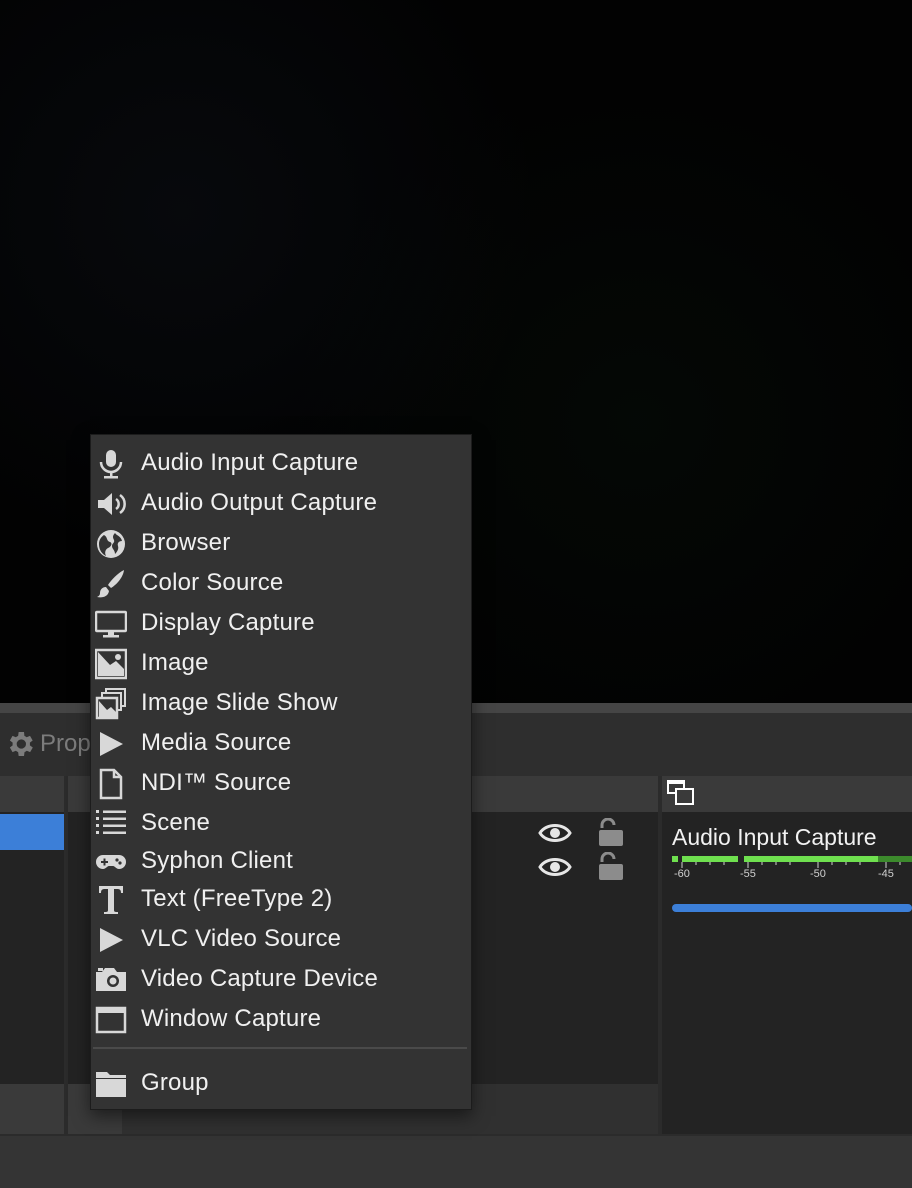 The width and height of the screenshot is (912, 1188). What do you see at coordinates (186, 542) in the screenshot?
I see `menu-item-label: Browser` at bounding box center [186, 542].